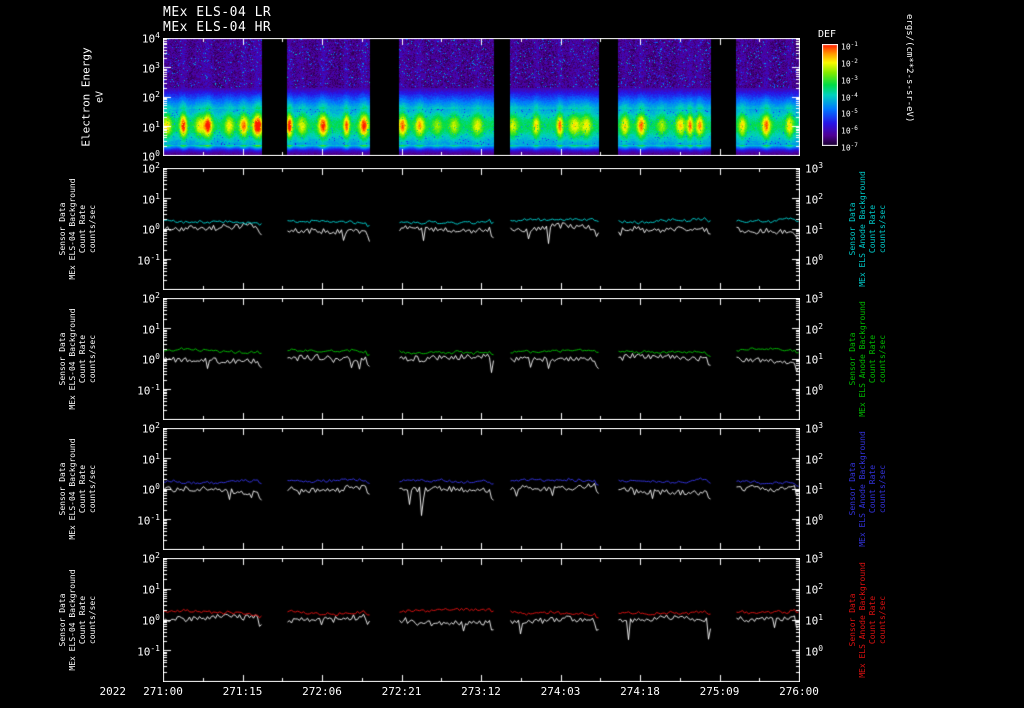  What do you see at coordinates (814, 428) in the screenshot?
I see `panel-3-ytick-right: 103` at bounding box center [814, 428].